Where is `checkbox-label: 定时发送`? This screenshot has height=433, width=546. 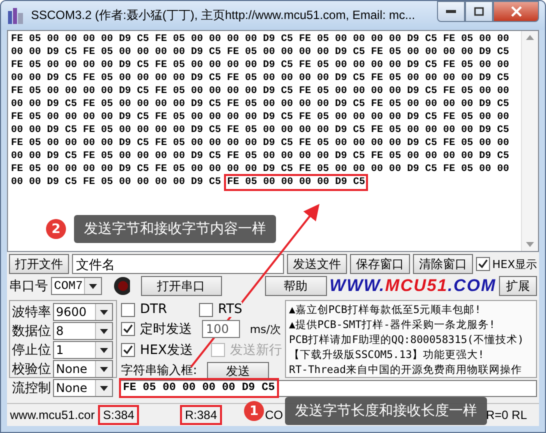 checkbox-label: 定时发送 is located at coordinates (166, 329).